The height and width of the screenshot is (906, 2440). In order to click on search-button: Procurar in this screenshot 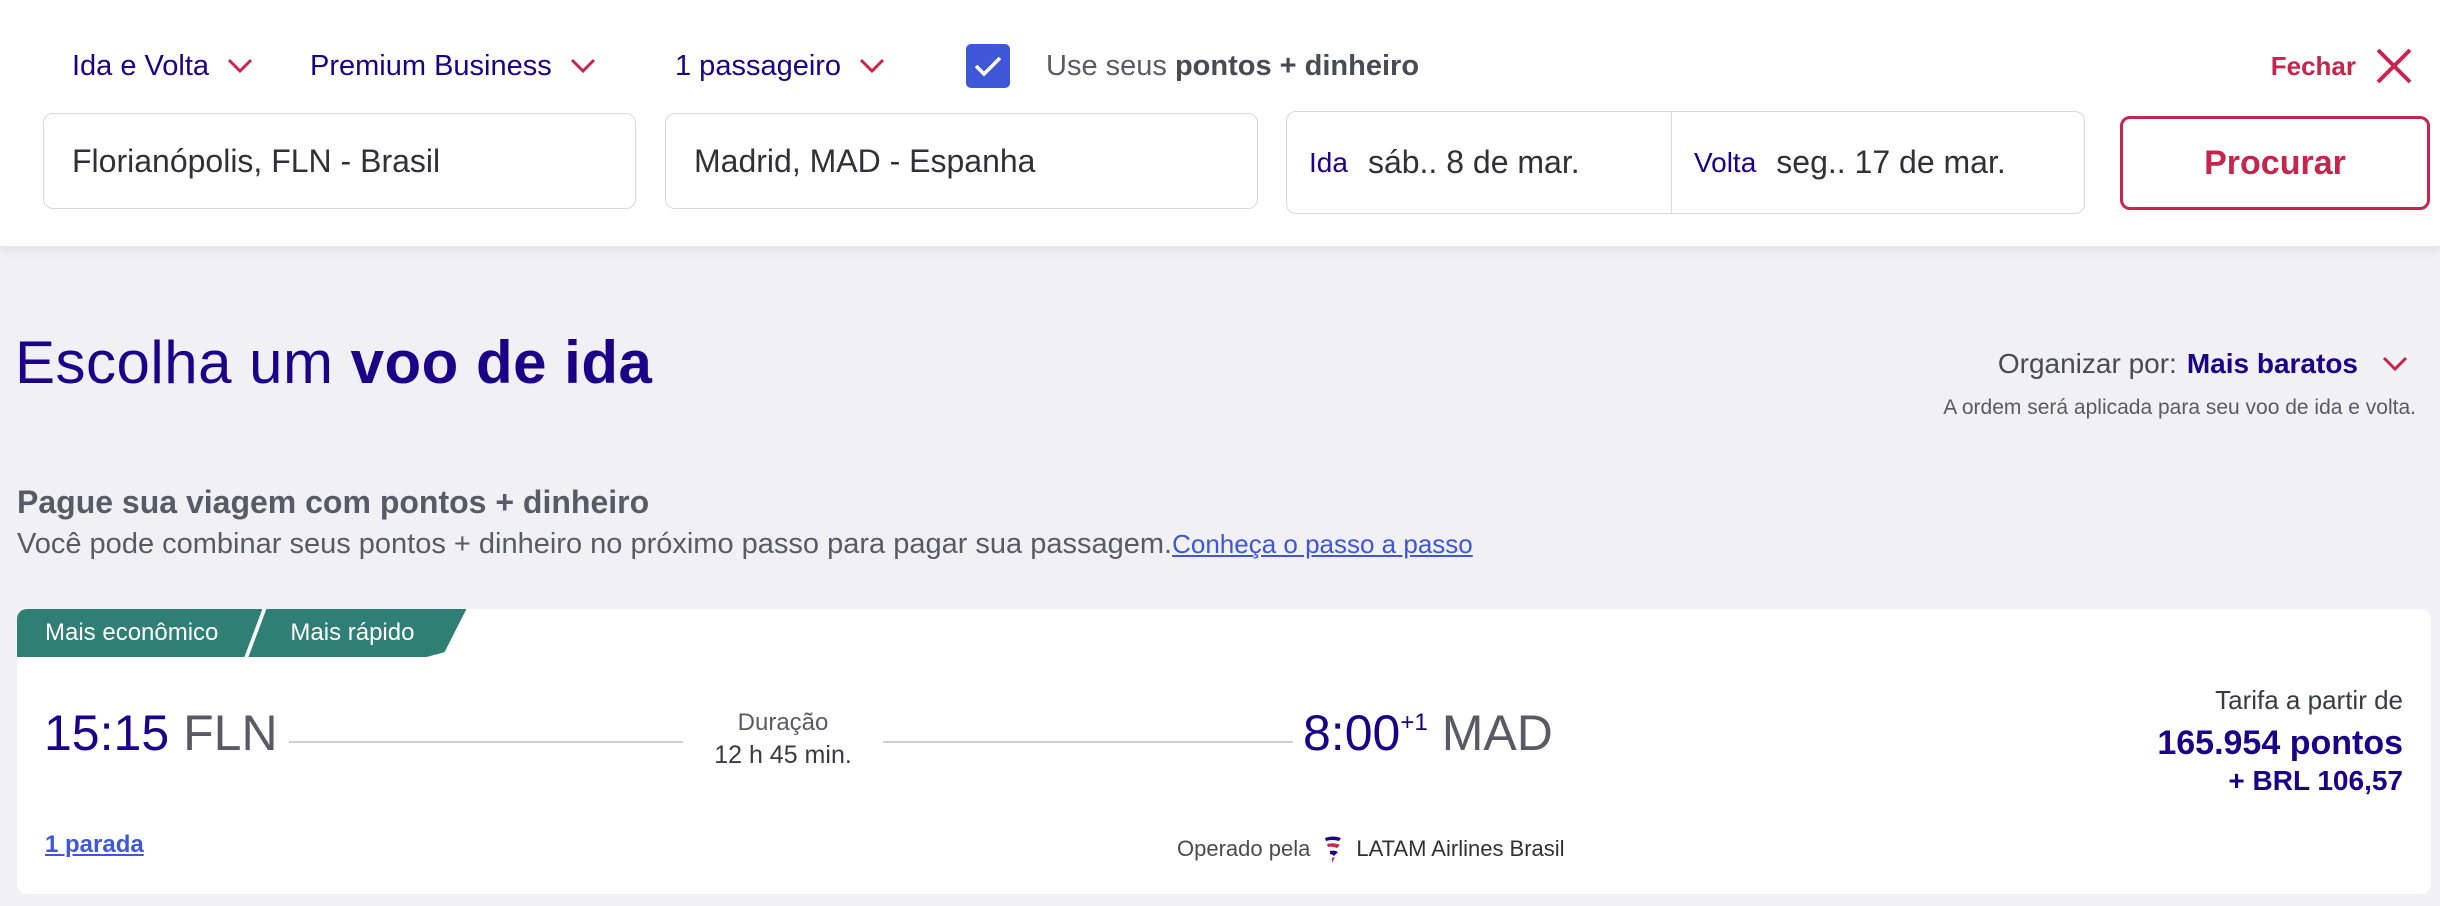, I will do `click(2275, 163)`.